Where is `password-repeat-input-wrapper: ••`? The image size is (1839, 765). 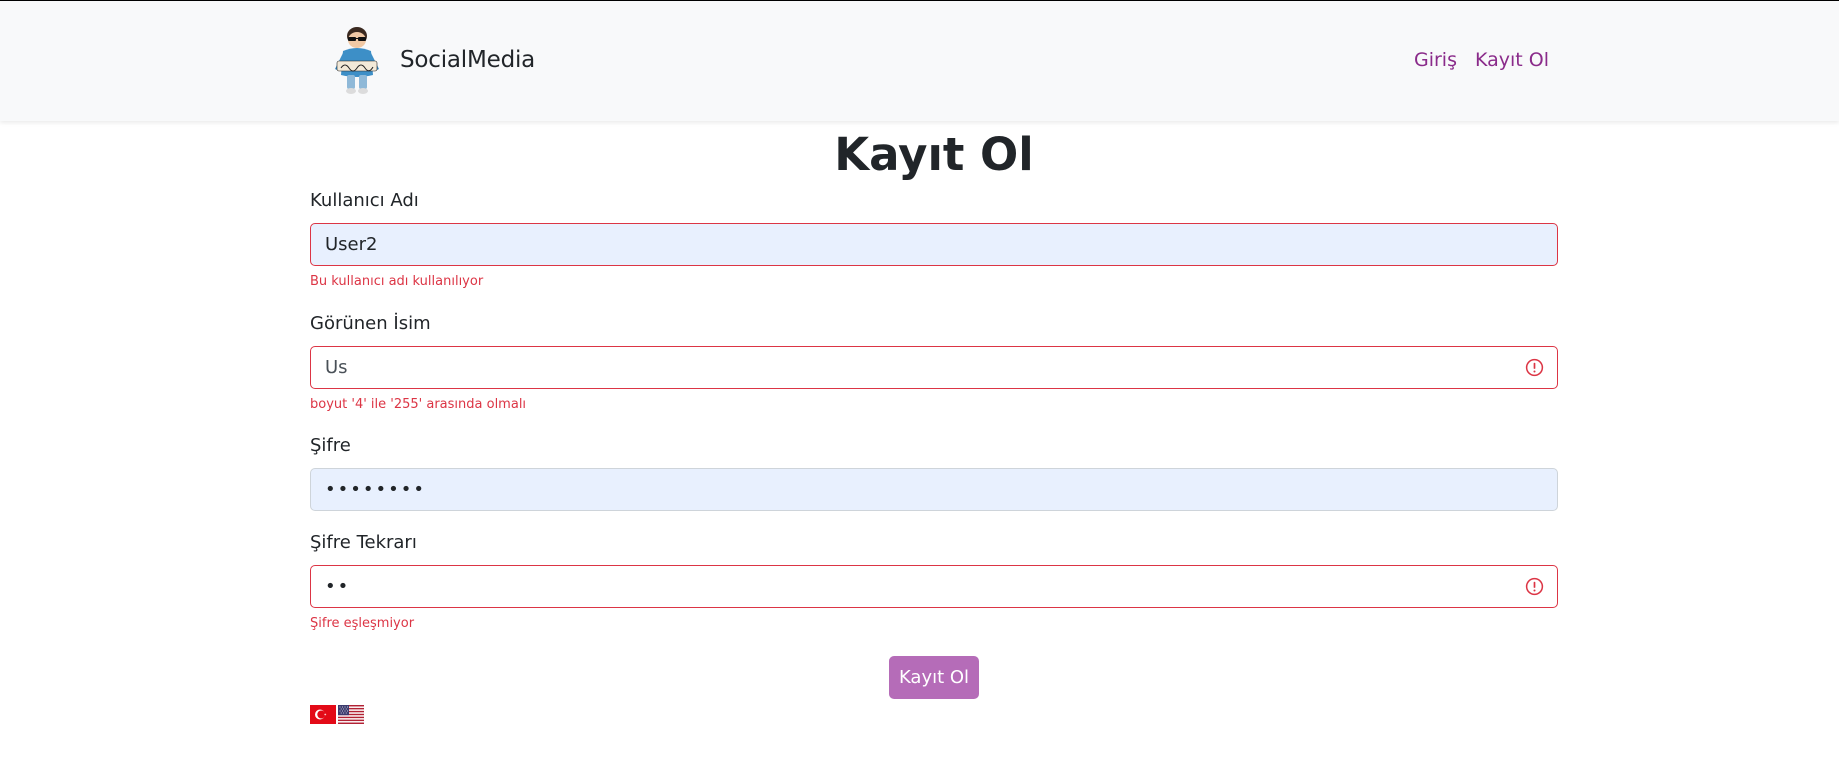 password-repeat-input-wrapper: •• is located at coordinates (934, 586).